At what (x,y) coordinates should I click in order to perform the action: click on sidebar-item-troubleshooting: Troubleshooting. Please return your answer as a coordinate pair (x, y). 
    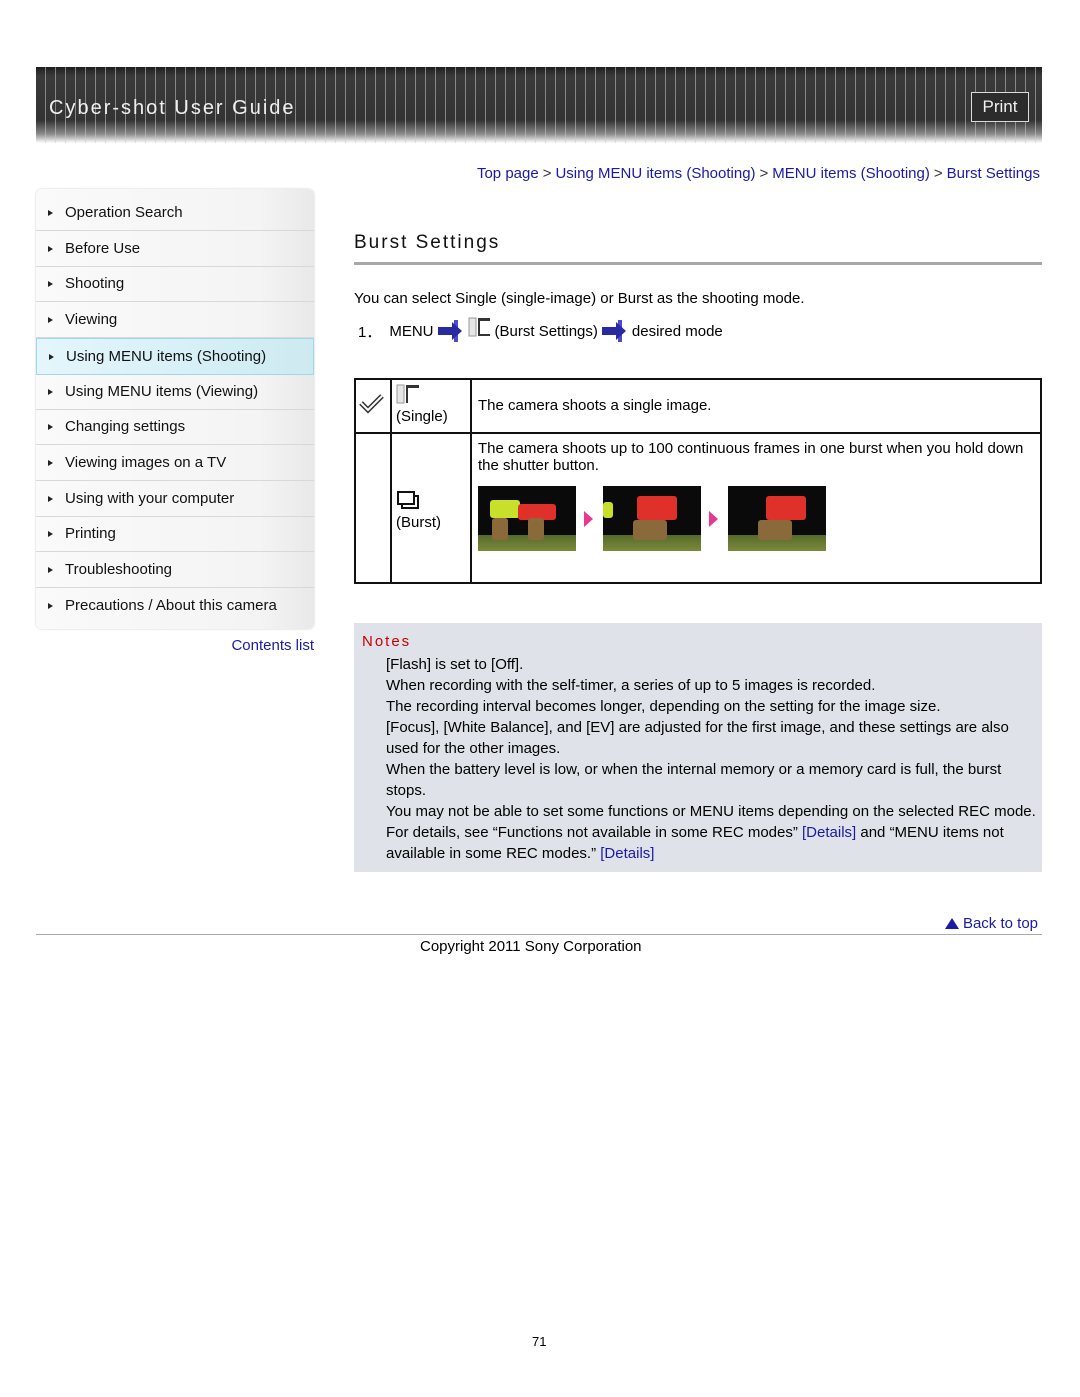
    Looking at the image, I should click on (175, 570).